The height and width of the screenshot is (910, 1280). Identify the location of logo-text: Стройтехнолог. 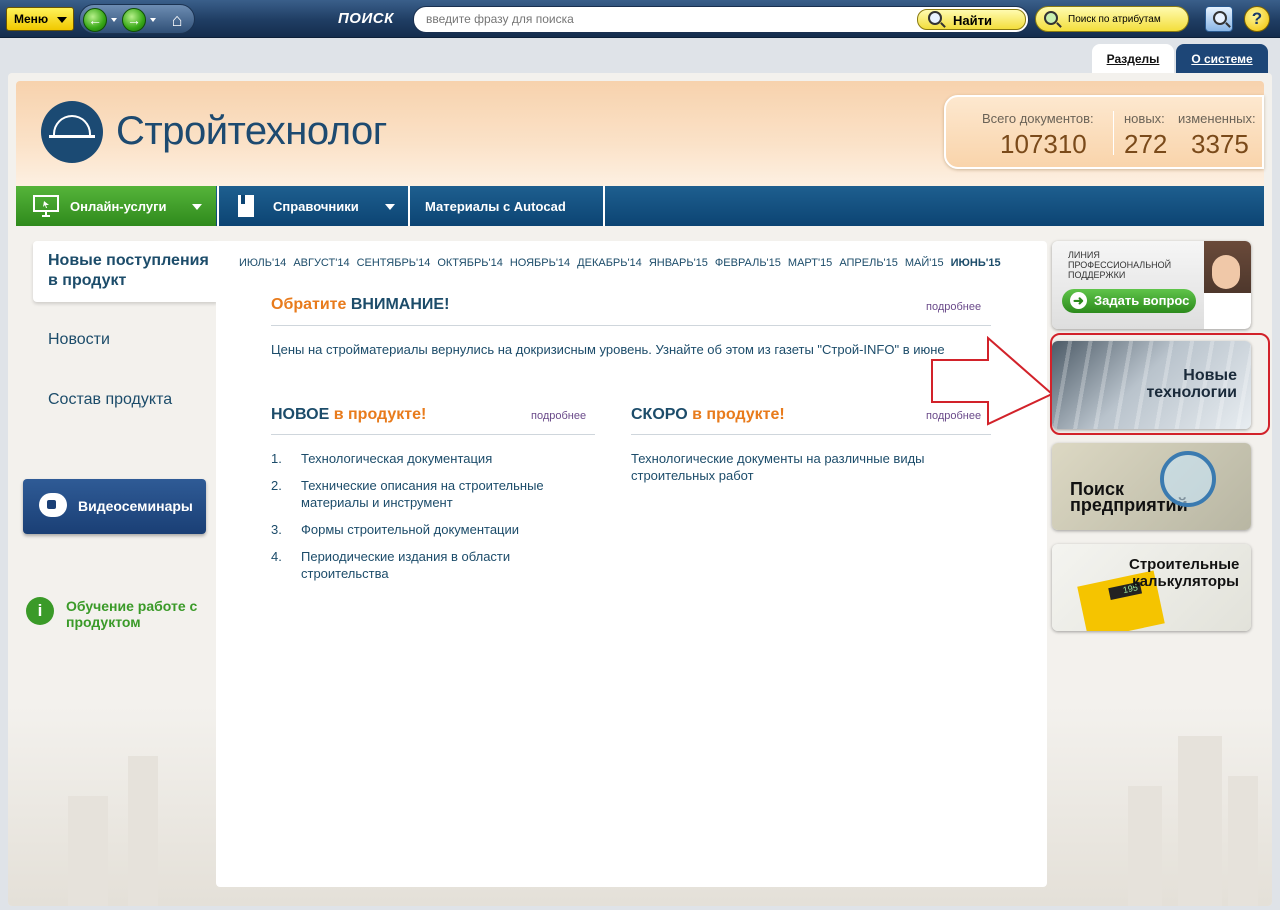
(251, 131).